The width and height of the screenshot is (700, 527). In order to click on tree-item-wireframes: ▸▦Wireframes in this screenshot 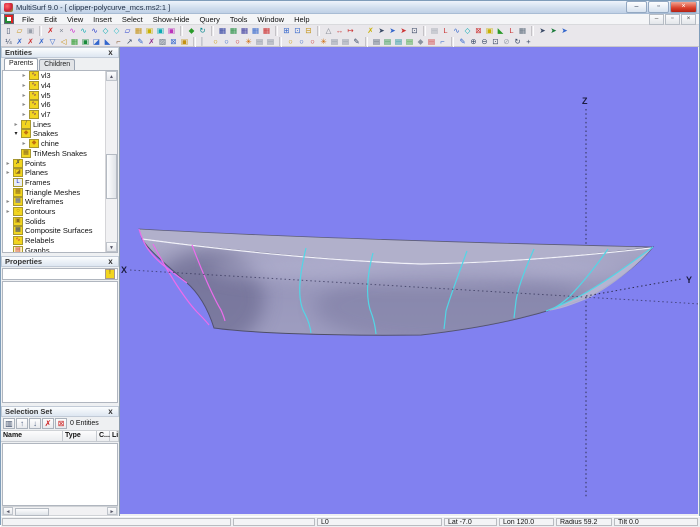, I will do `click(54, 202)`.